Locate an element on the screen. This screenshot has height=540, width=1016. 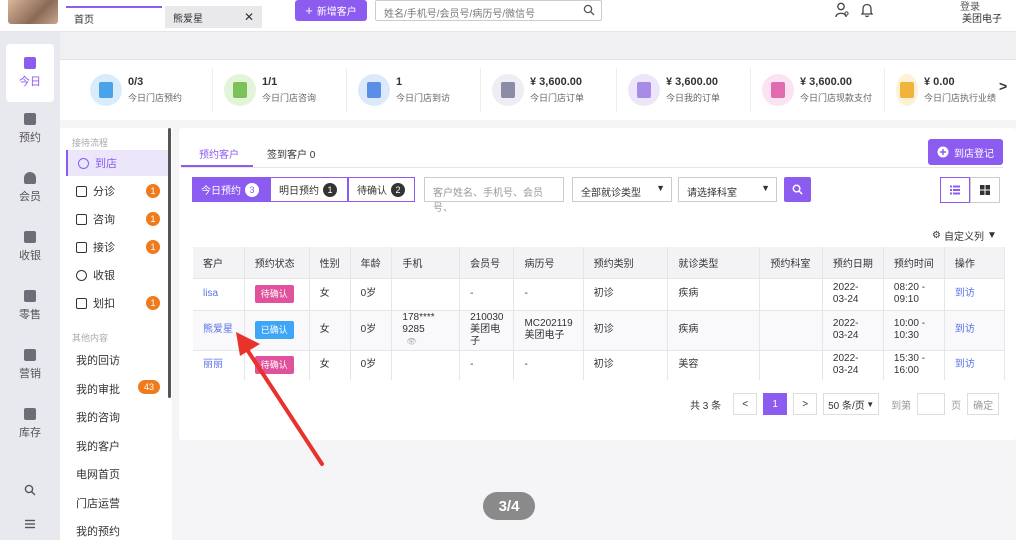
tab-booked-customers: 预约客户 is located at coordinates (219, 153).